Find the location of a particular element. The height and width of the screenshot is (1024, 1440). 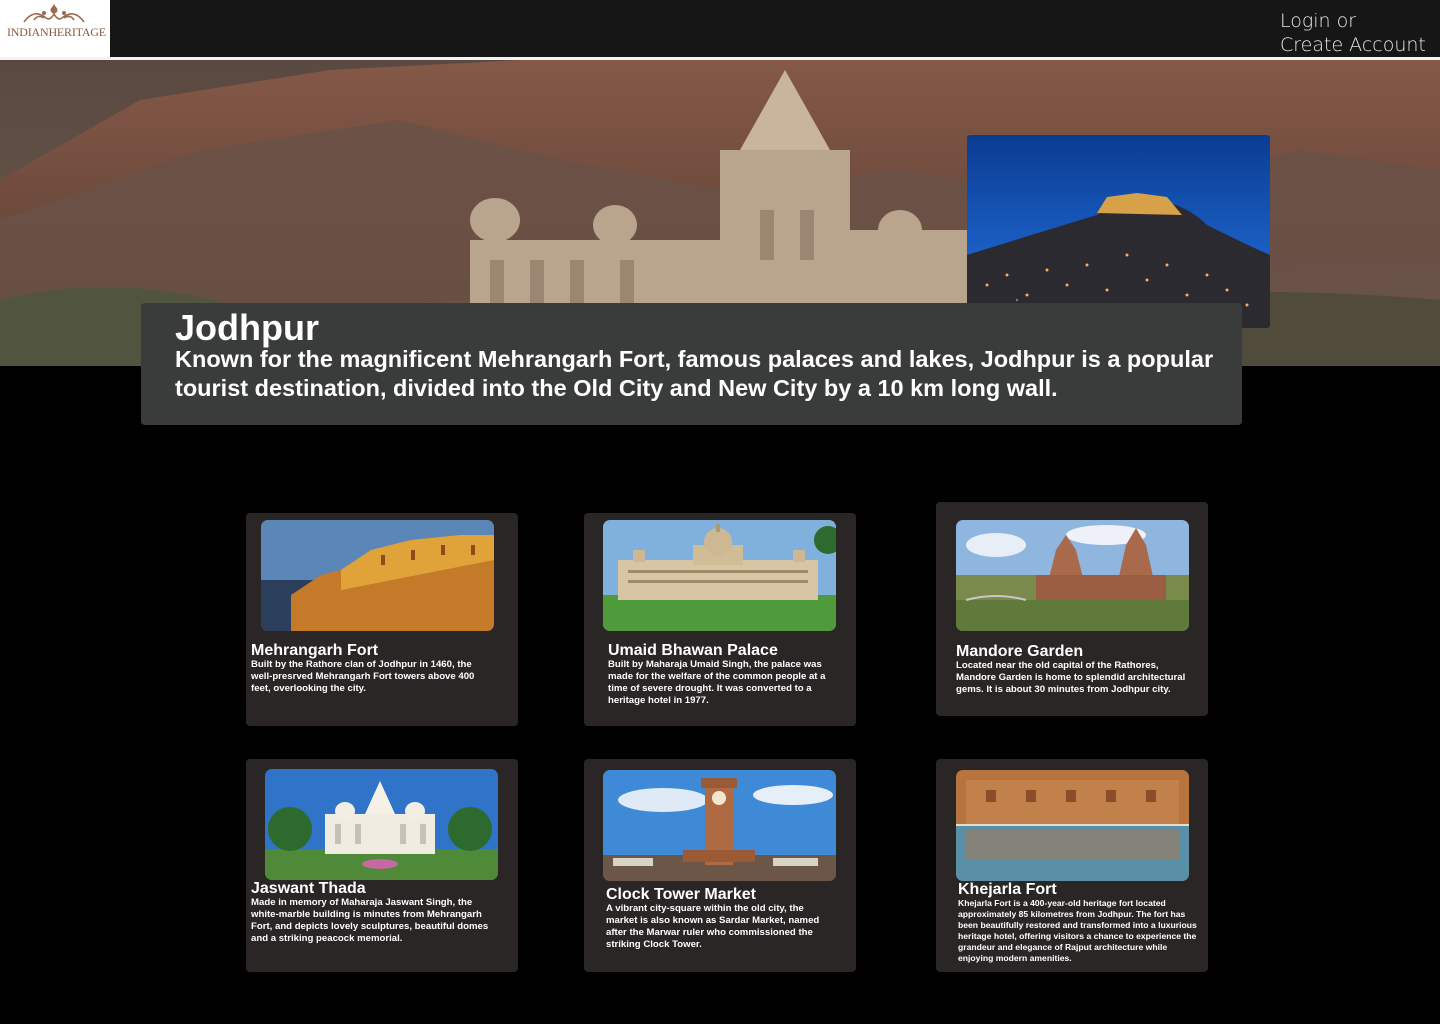

khejarla-fort-image is located at coordinates (1072, 825).